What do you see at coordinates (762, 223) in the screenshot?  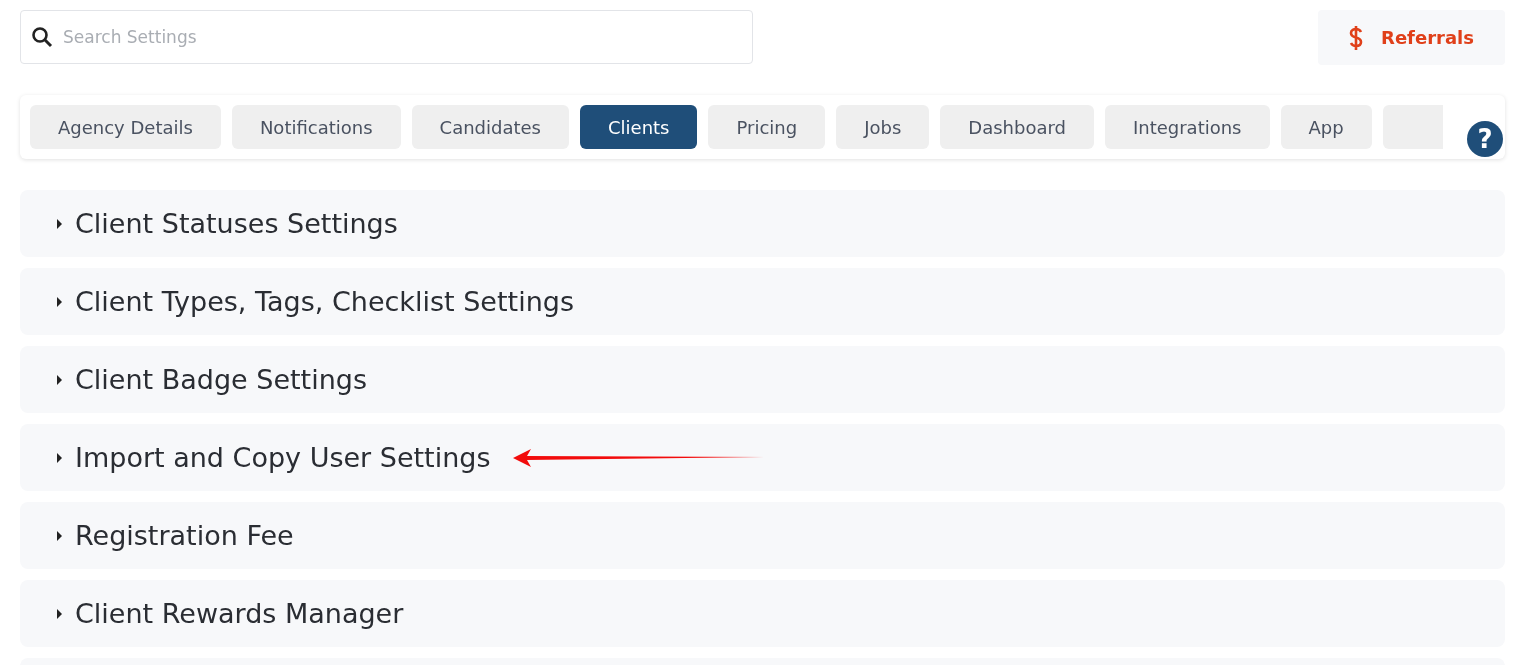 I see `accordion-header: Client Statuses Settings` at bounding box center [762, 223].